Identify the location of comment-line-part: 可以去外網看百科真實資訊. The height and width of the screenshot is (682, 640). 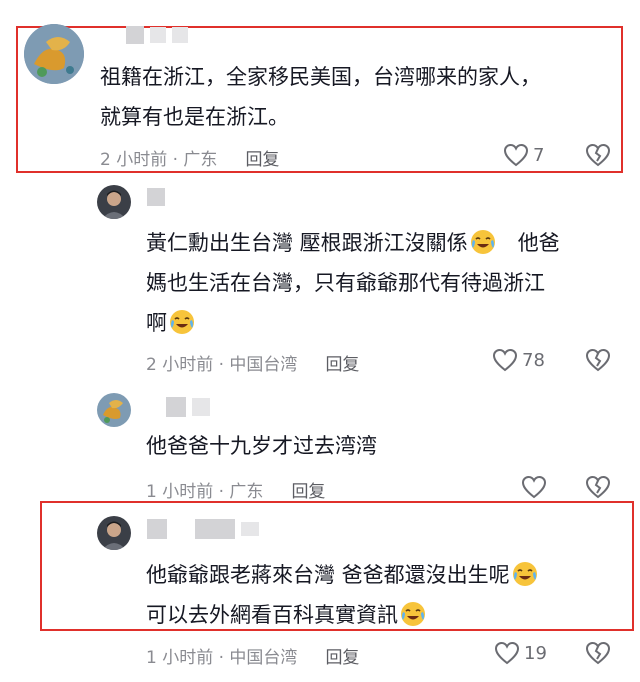
(272, 615).